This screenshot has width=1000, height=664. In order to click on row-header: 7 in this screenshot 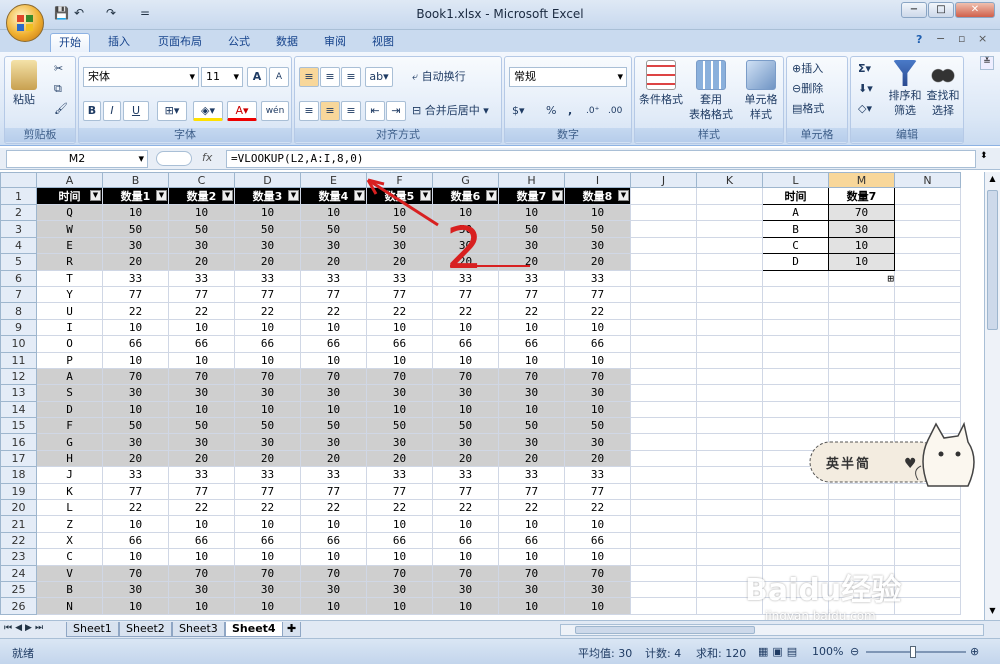, I will do `click(18, 294)`.